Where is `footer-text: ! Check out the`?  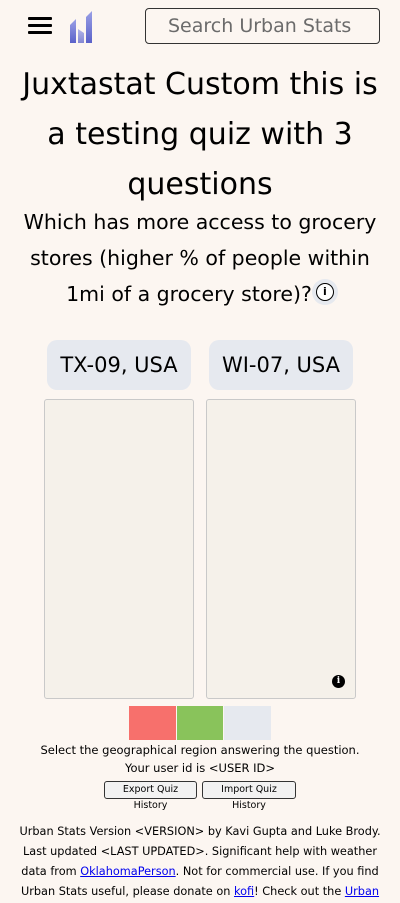
footer-text: ! Check out the is located at coordinates (299, 891).